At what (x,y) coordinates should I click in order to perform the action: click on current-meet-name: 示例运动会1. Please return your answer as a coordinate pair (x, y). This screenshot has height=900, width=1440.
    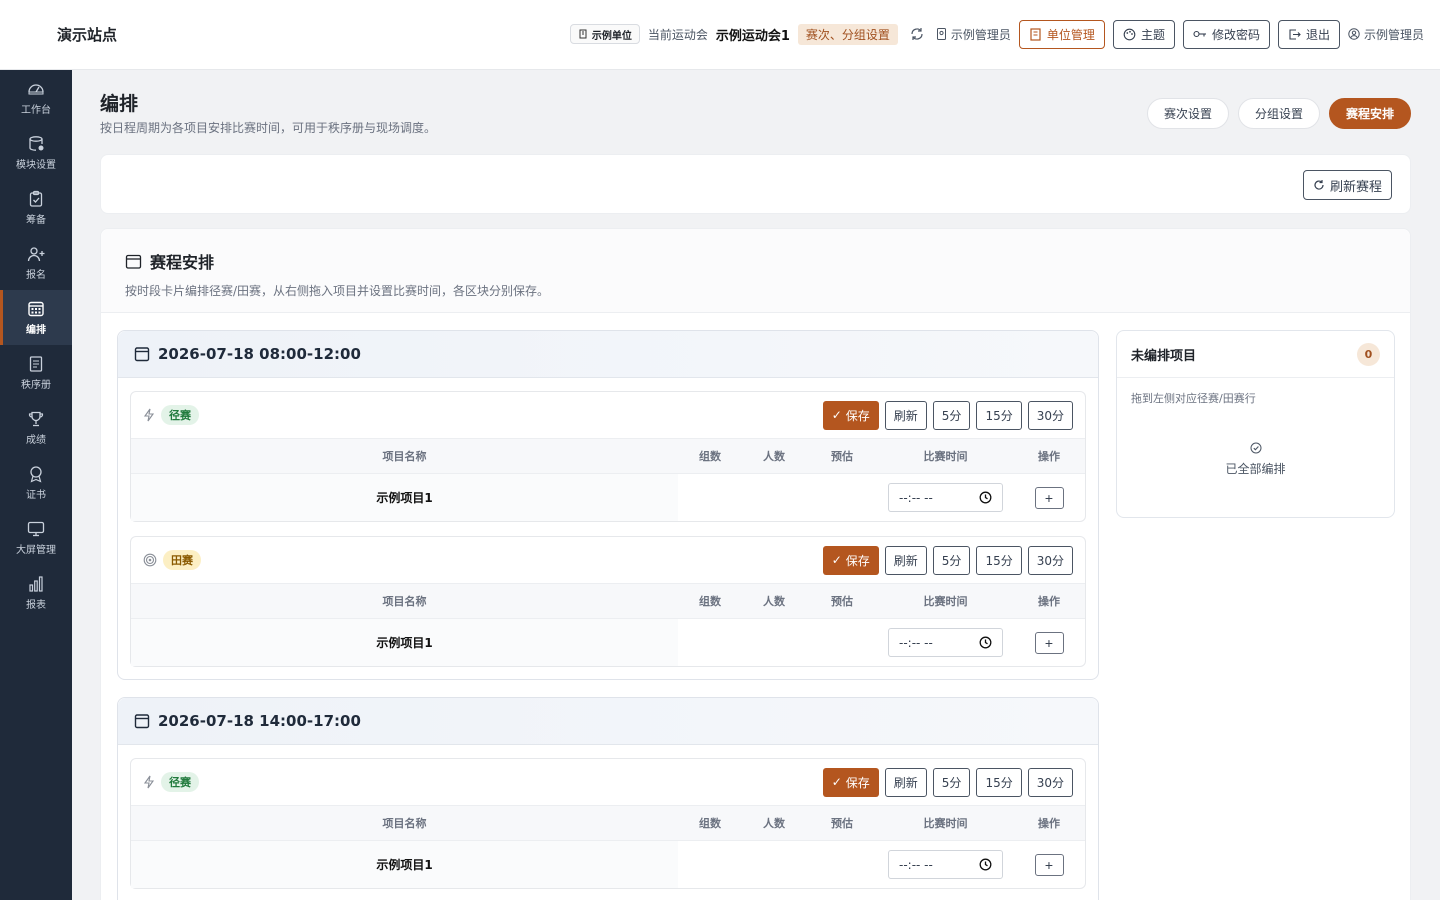
    Looking at the image, I should click on (753, 34).